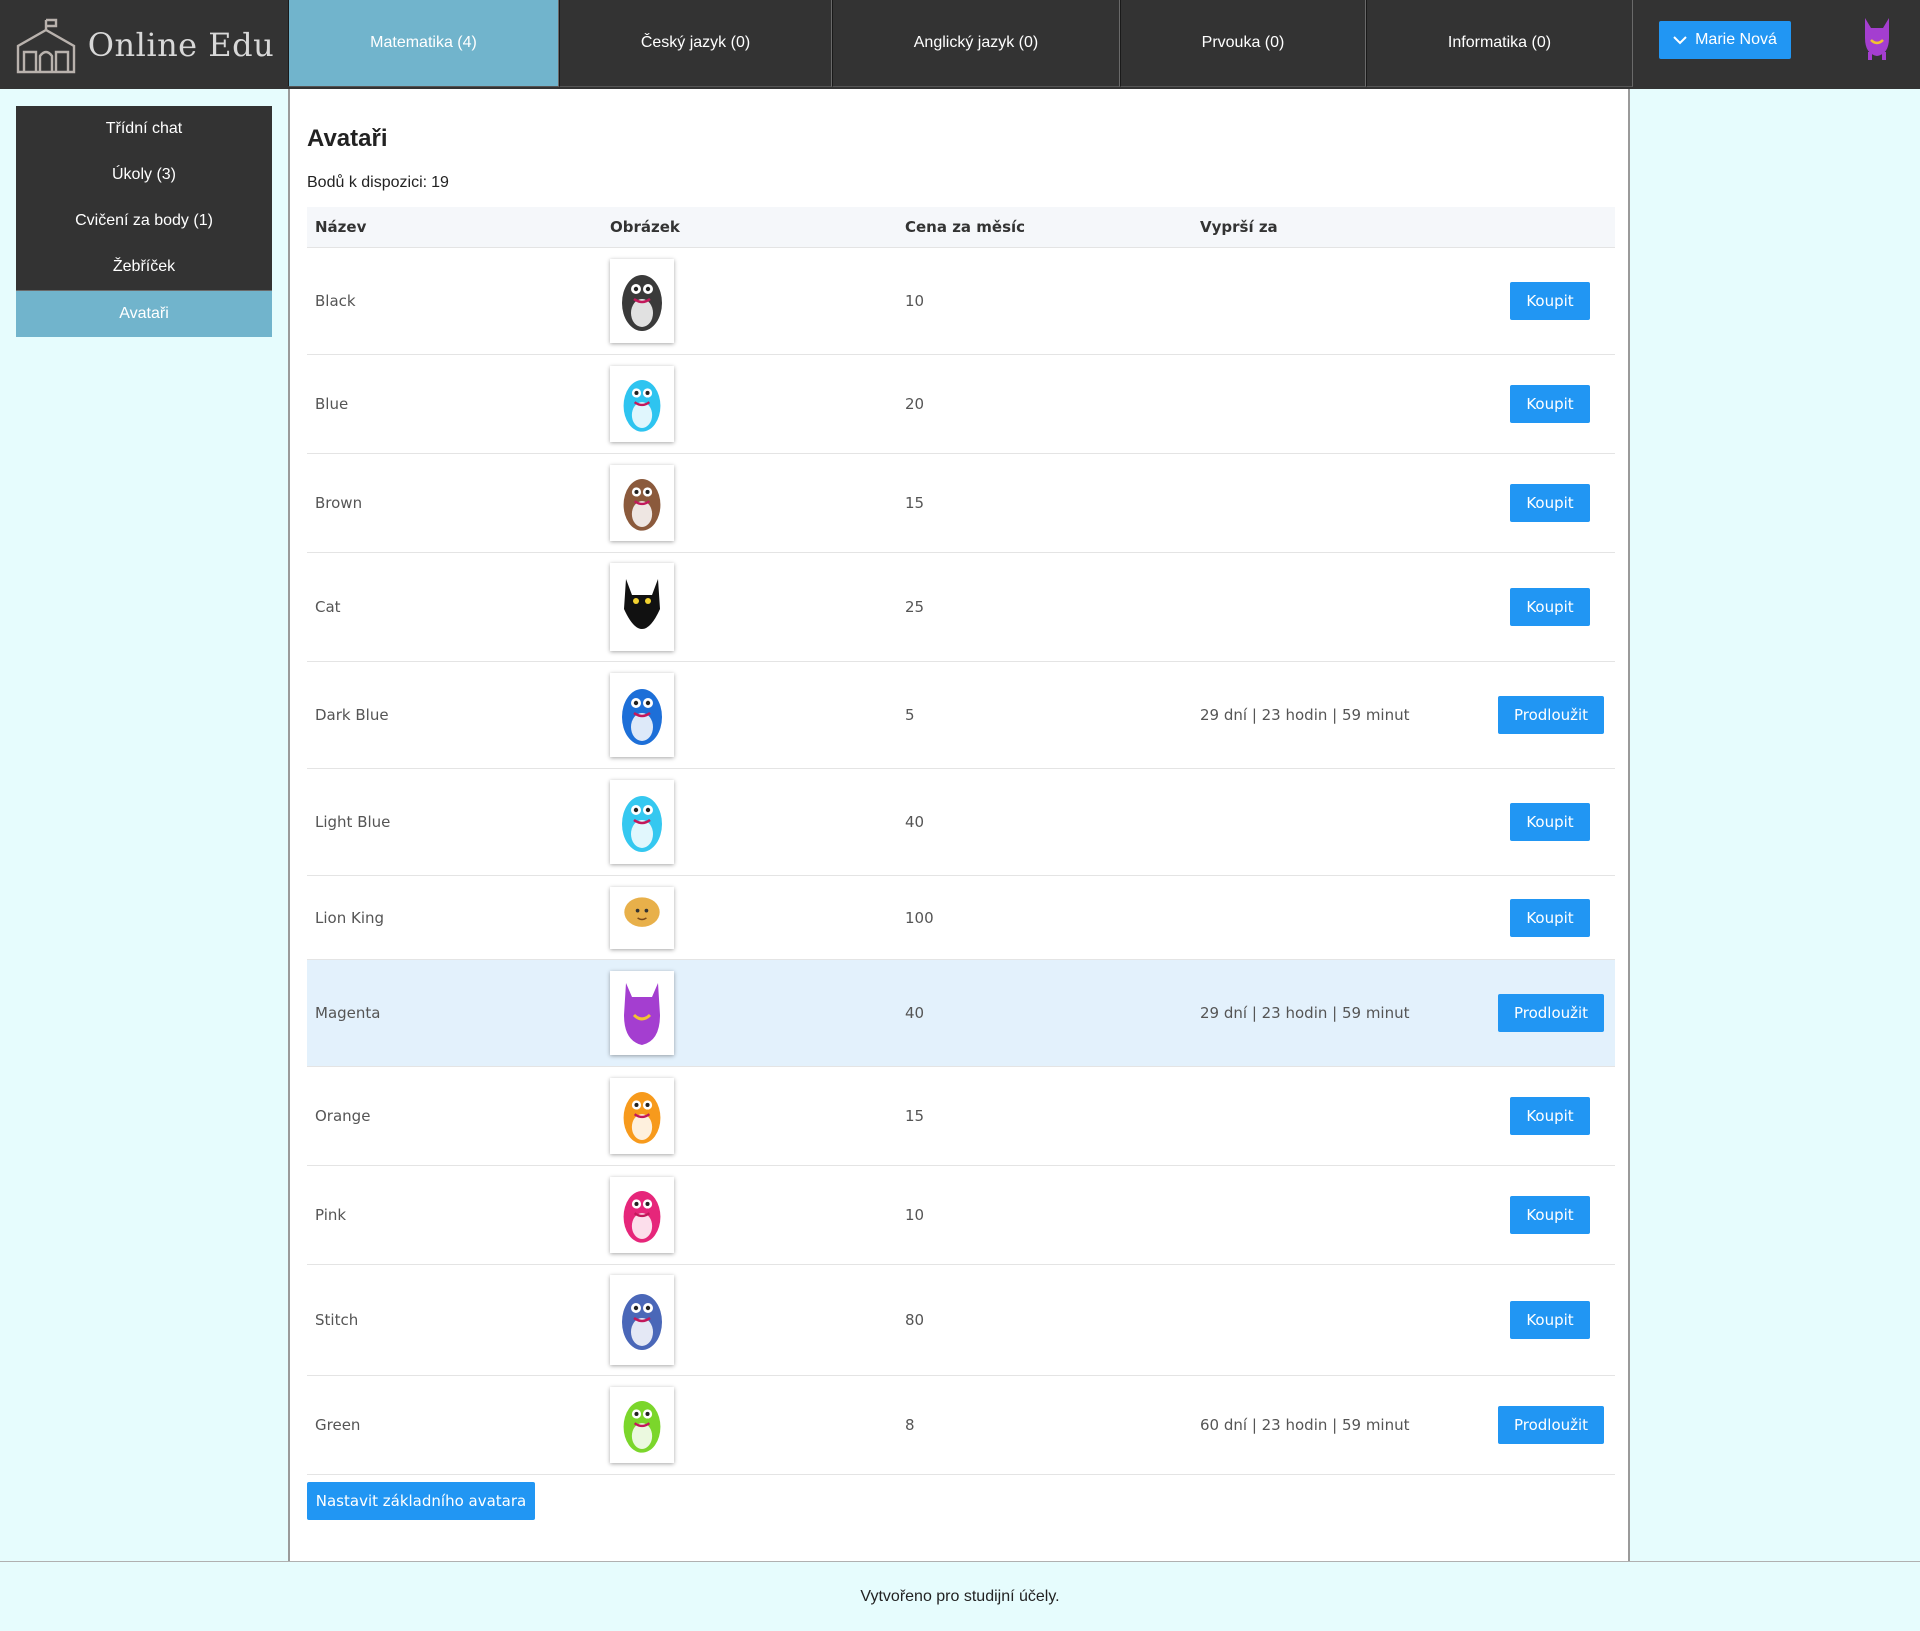  What do you see at coordinates (332, 404) in the screenshot?
I see `avatar-name: Blue` at bounding box center [332, 404].